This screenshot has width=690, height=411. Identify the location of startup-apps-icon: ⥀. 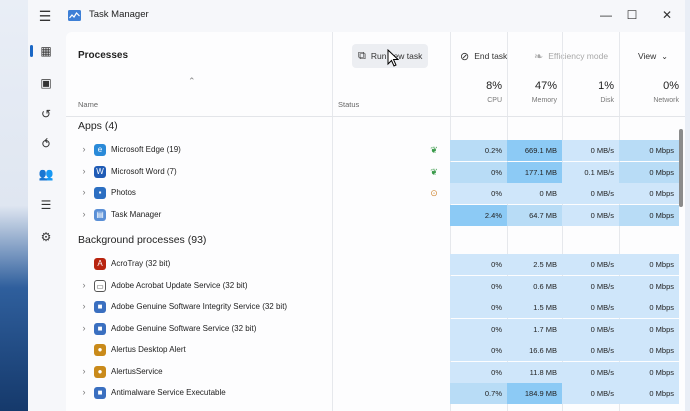
(46, 144).